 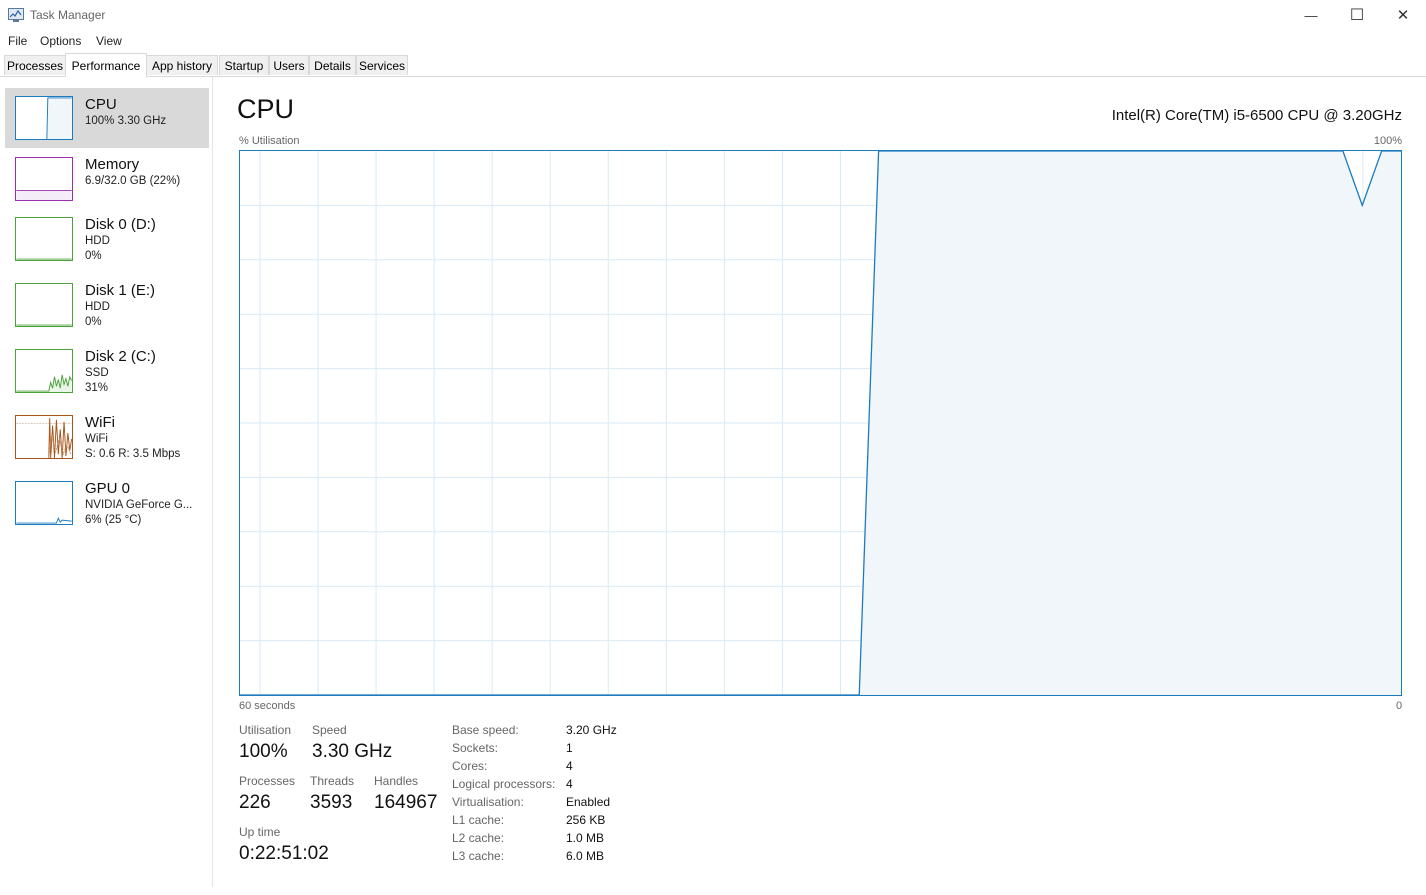 What do you see at coordinates (182, 65) in the screenshot?
I see `tab-app-history: App history` at bounding box center [182, 65].